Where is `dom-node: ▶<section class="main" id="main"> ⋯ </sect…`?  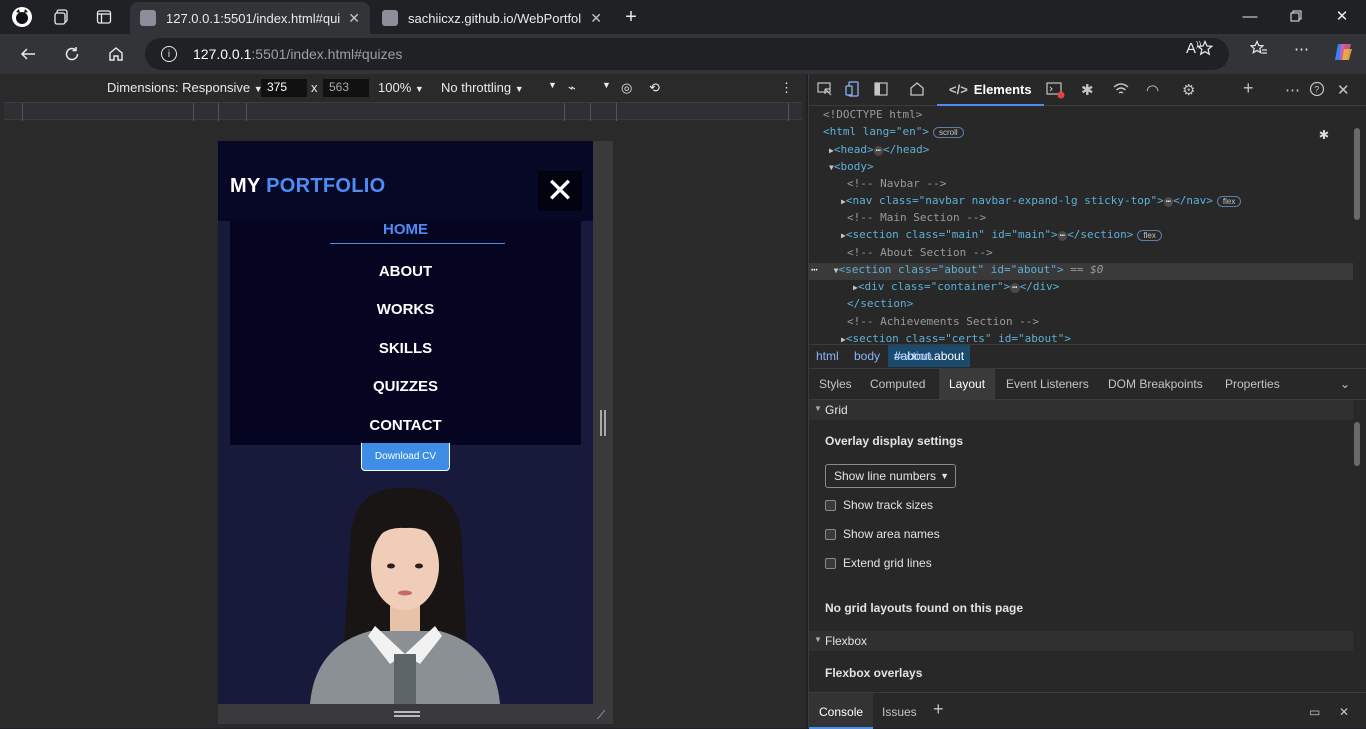 dom-node: ▶<section class="main" id="main"> ⋯ </sect… is located at coordinates (1001, 236).